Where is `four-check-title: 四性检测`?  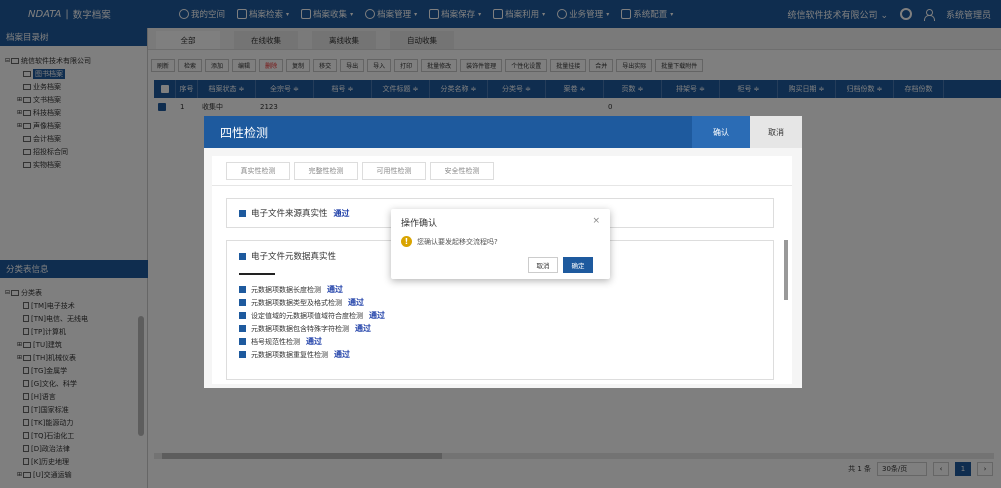
four-check-title: 四性检测 is located at coordinates (244, 132).